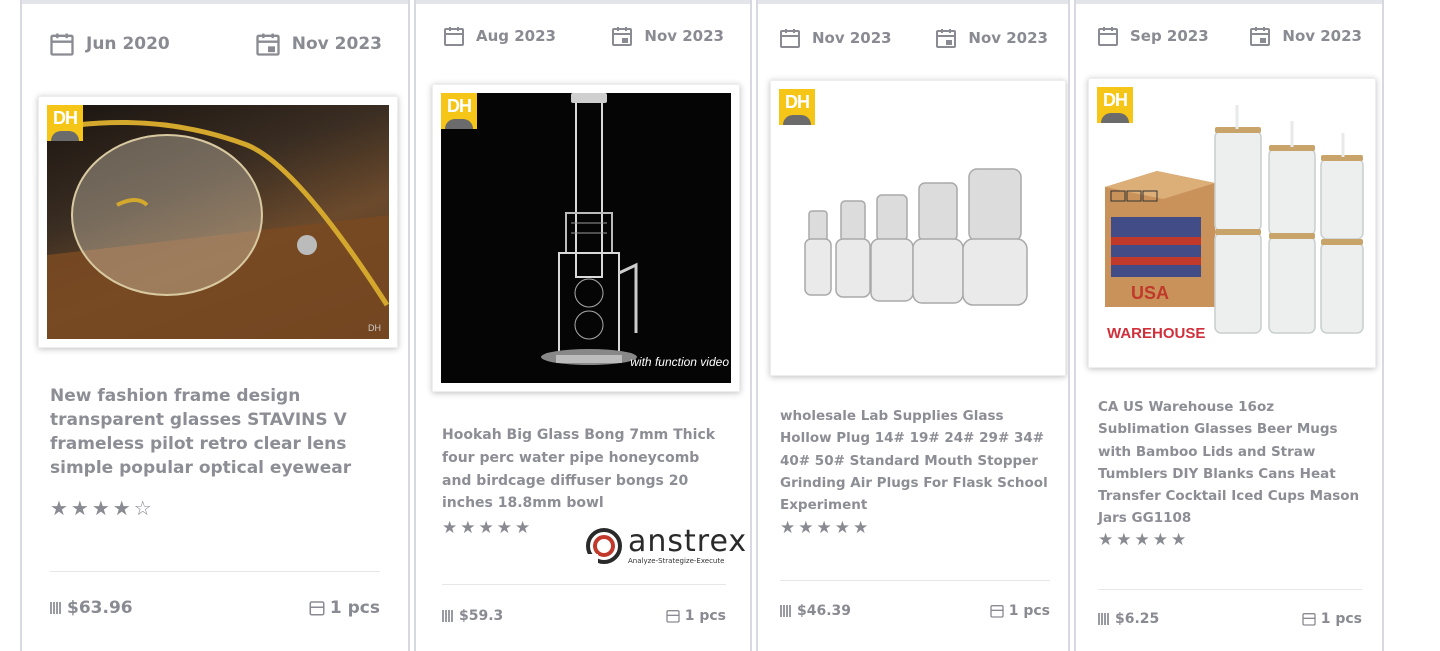 The image size is (1440, 651). Describe the element at coordinates (1150, 293) in the screenshot. I see `usa-text: USA` at that location.